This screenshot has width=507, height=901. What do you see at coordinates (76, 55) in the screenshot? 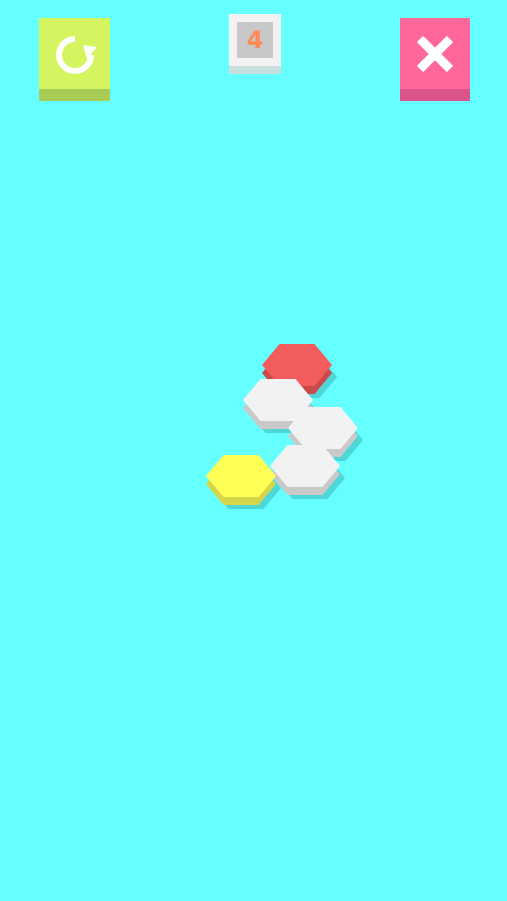
I see `restart-icon` at bounding box center [76, 55].